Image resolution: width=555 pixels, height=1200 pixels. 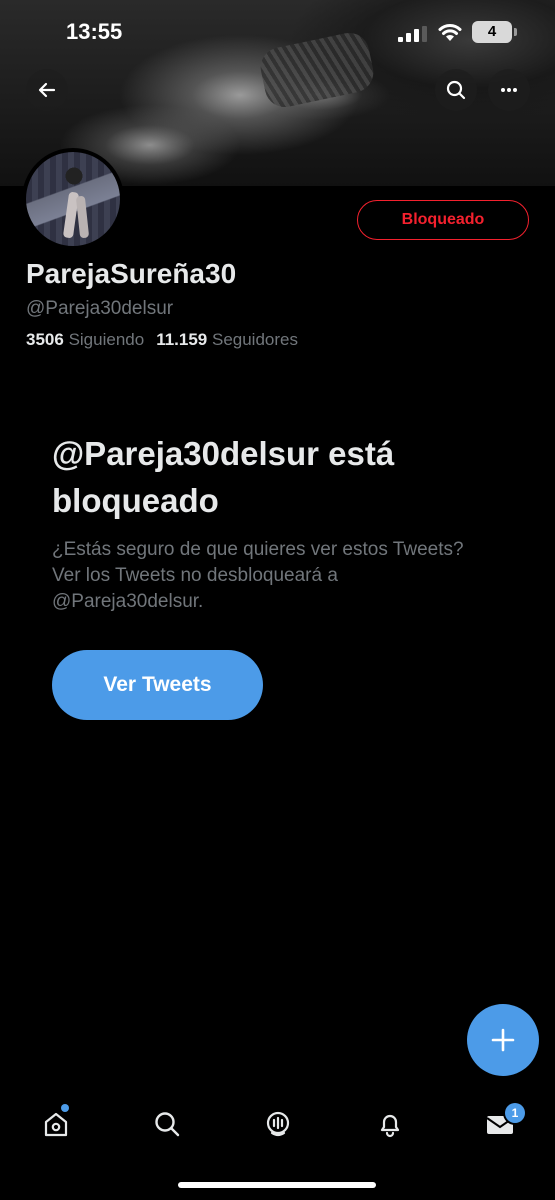 I want to click on plus-icon, so click(x=503, y=1040).